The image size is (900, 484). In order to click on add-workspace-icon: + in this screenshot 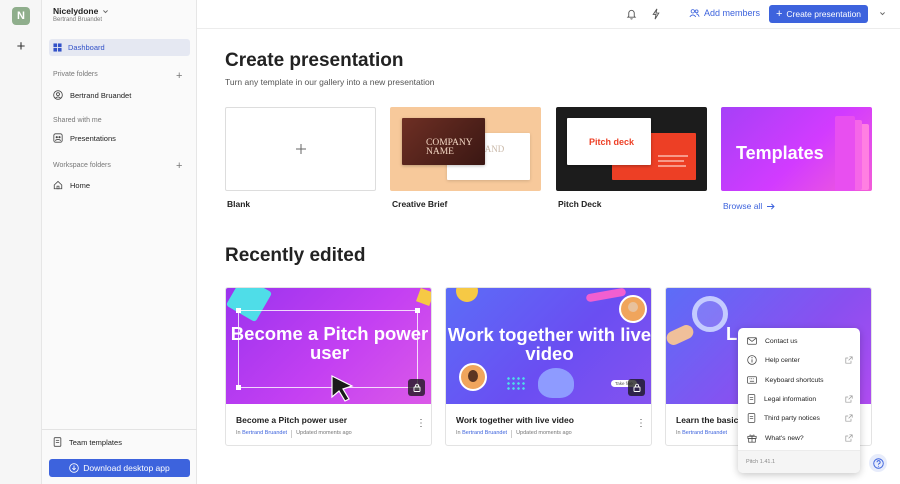, I will do `click(21, 46)`.